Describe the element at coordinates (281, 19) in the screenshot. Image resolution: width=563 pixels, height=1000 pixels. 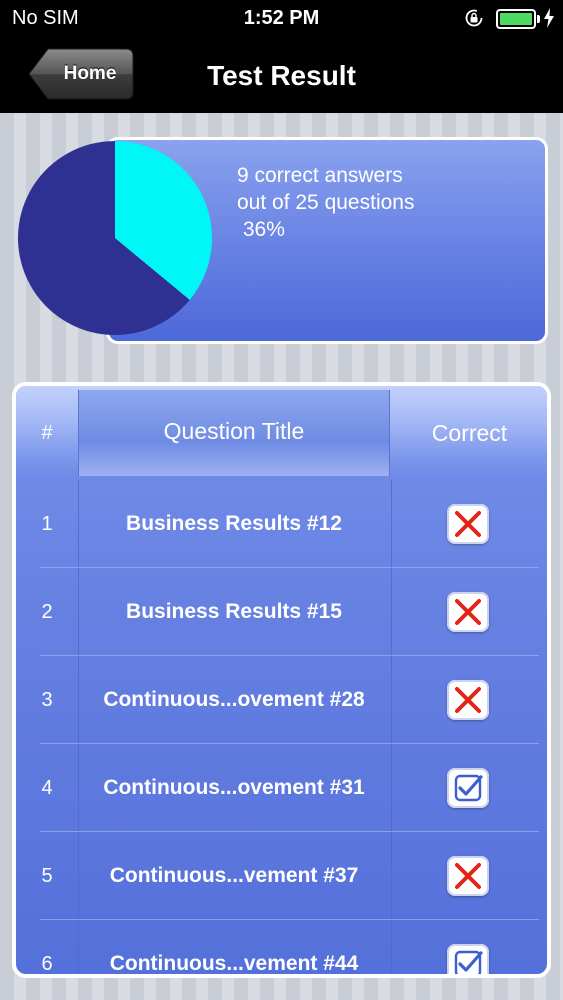
I see `status-bar: No SIM 1:52 PM` at that location.